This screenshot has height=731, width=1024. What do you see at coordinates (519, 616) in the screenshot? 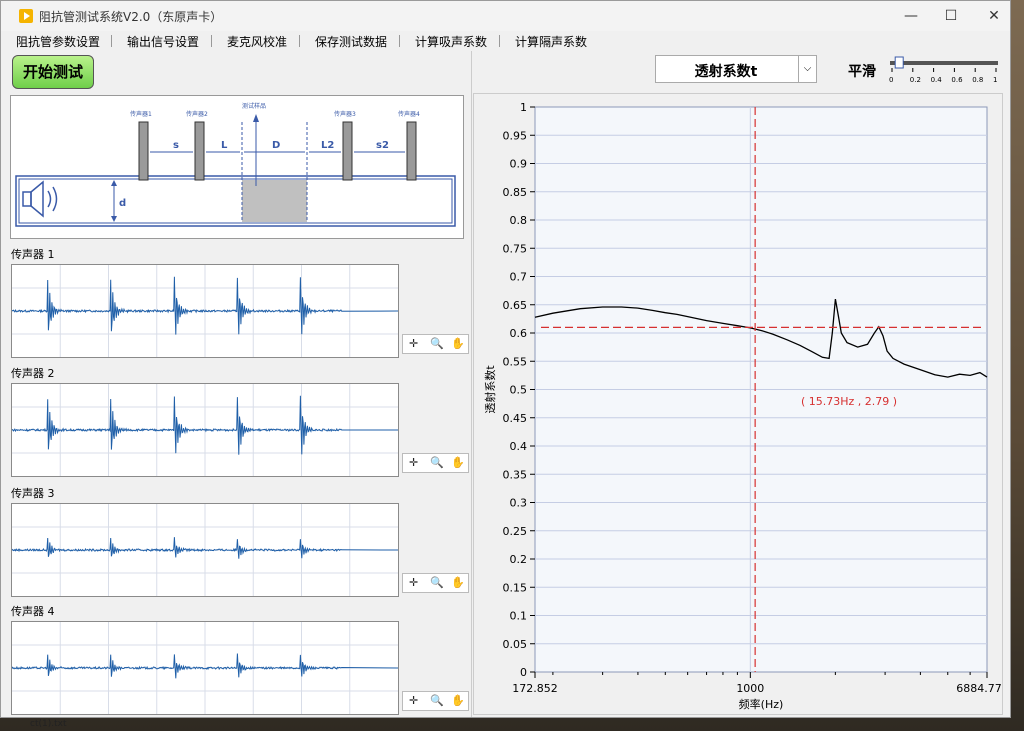
I see `y-tick-label: 0.1` at bounding box center [519, 616].